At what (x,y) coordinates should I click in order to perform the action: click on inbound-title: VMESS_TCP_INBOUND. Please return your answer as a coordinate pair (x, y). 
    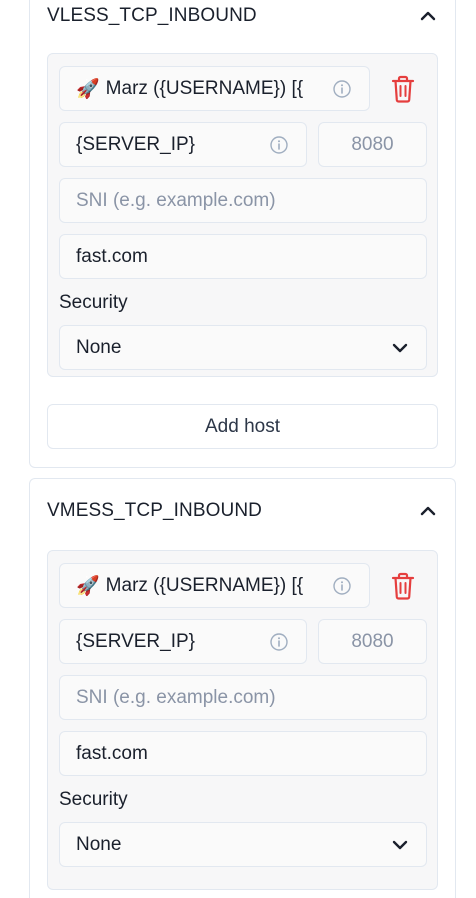
    Looking at the image, I should click on (154, 510).